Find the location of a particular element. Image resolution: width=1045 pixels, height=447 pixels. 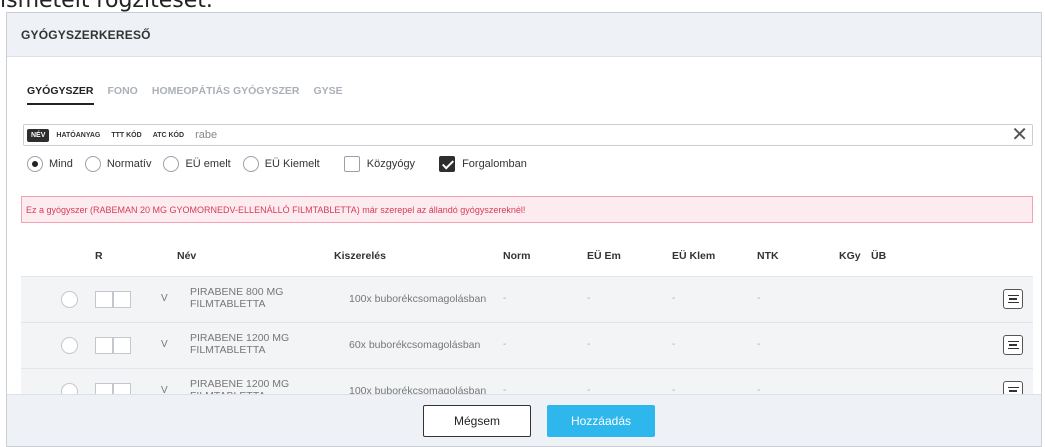

radio-eu-kiemelt: EÜ Kiemelt is located at coordinates (281, 164).